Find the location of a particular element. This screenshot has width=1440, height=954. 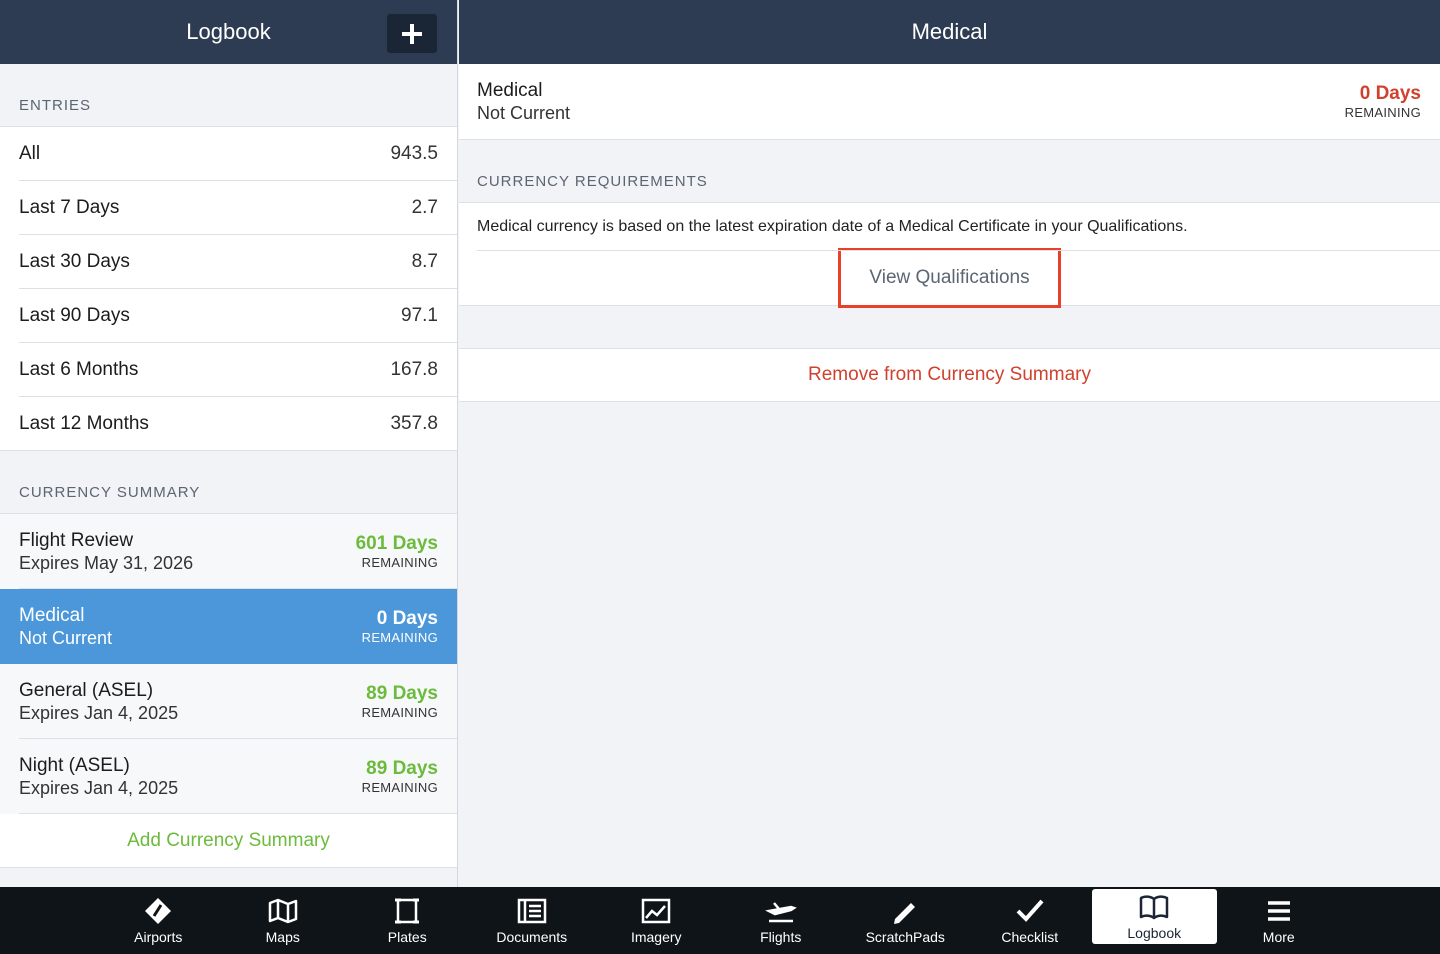

add-entry-button is located at coordinates (412, 33).